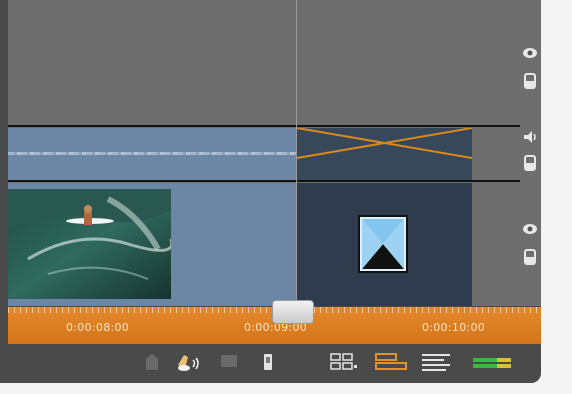 This screenshot has width=572, height=394. What do you see at coordinates (530, 137) in the screenshot?
I see `speaker-icon` at bounding box center [530, 137].